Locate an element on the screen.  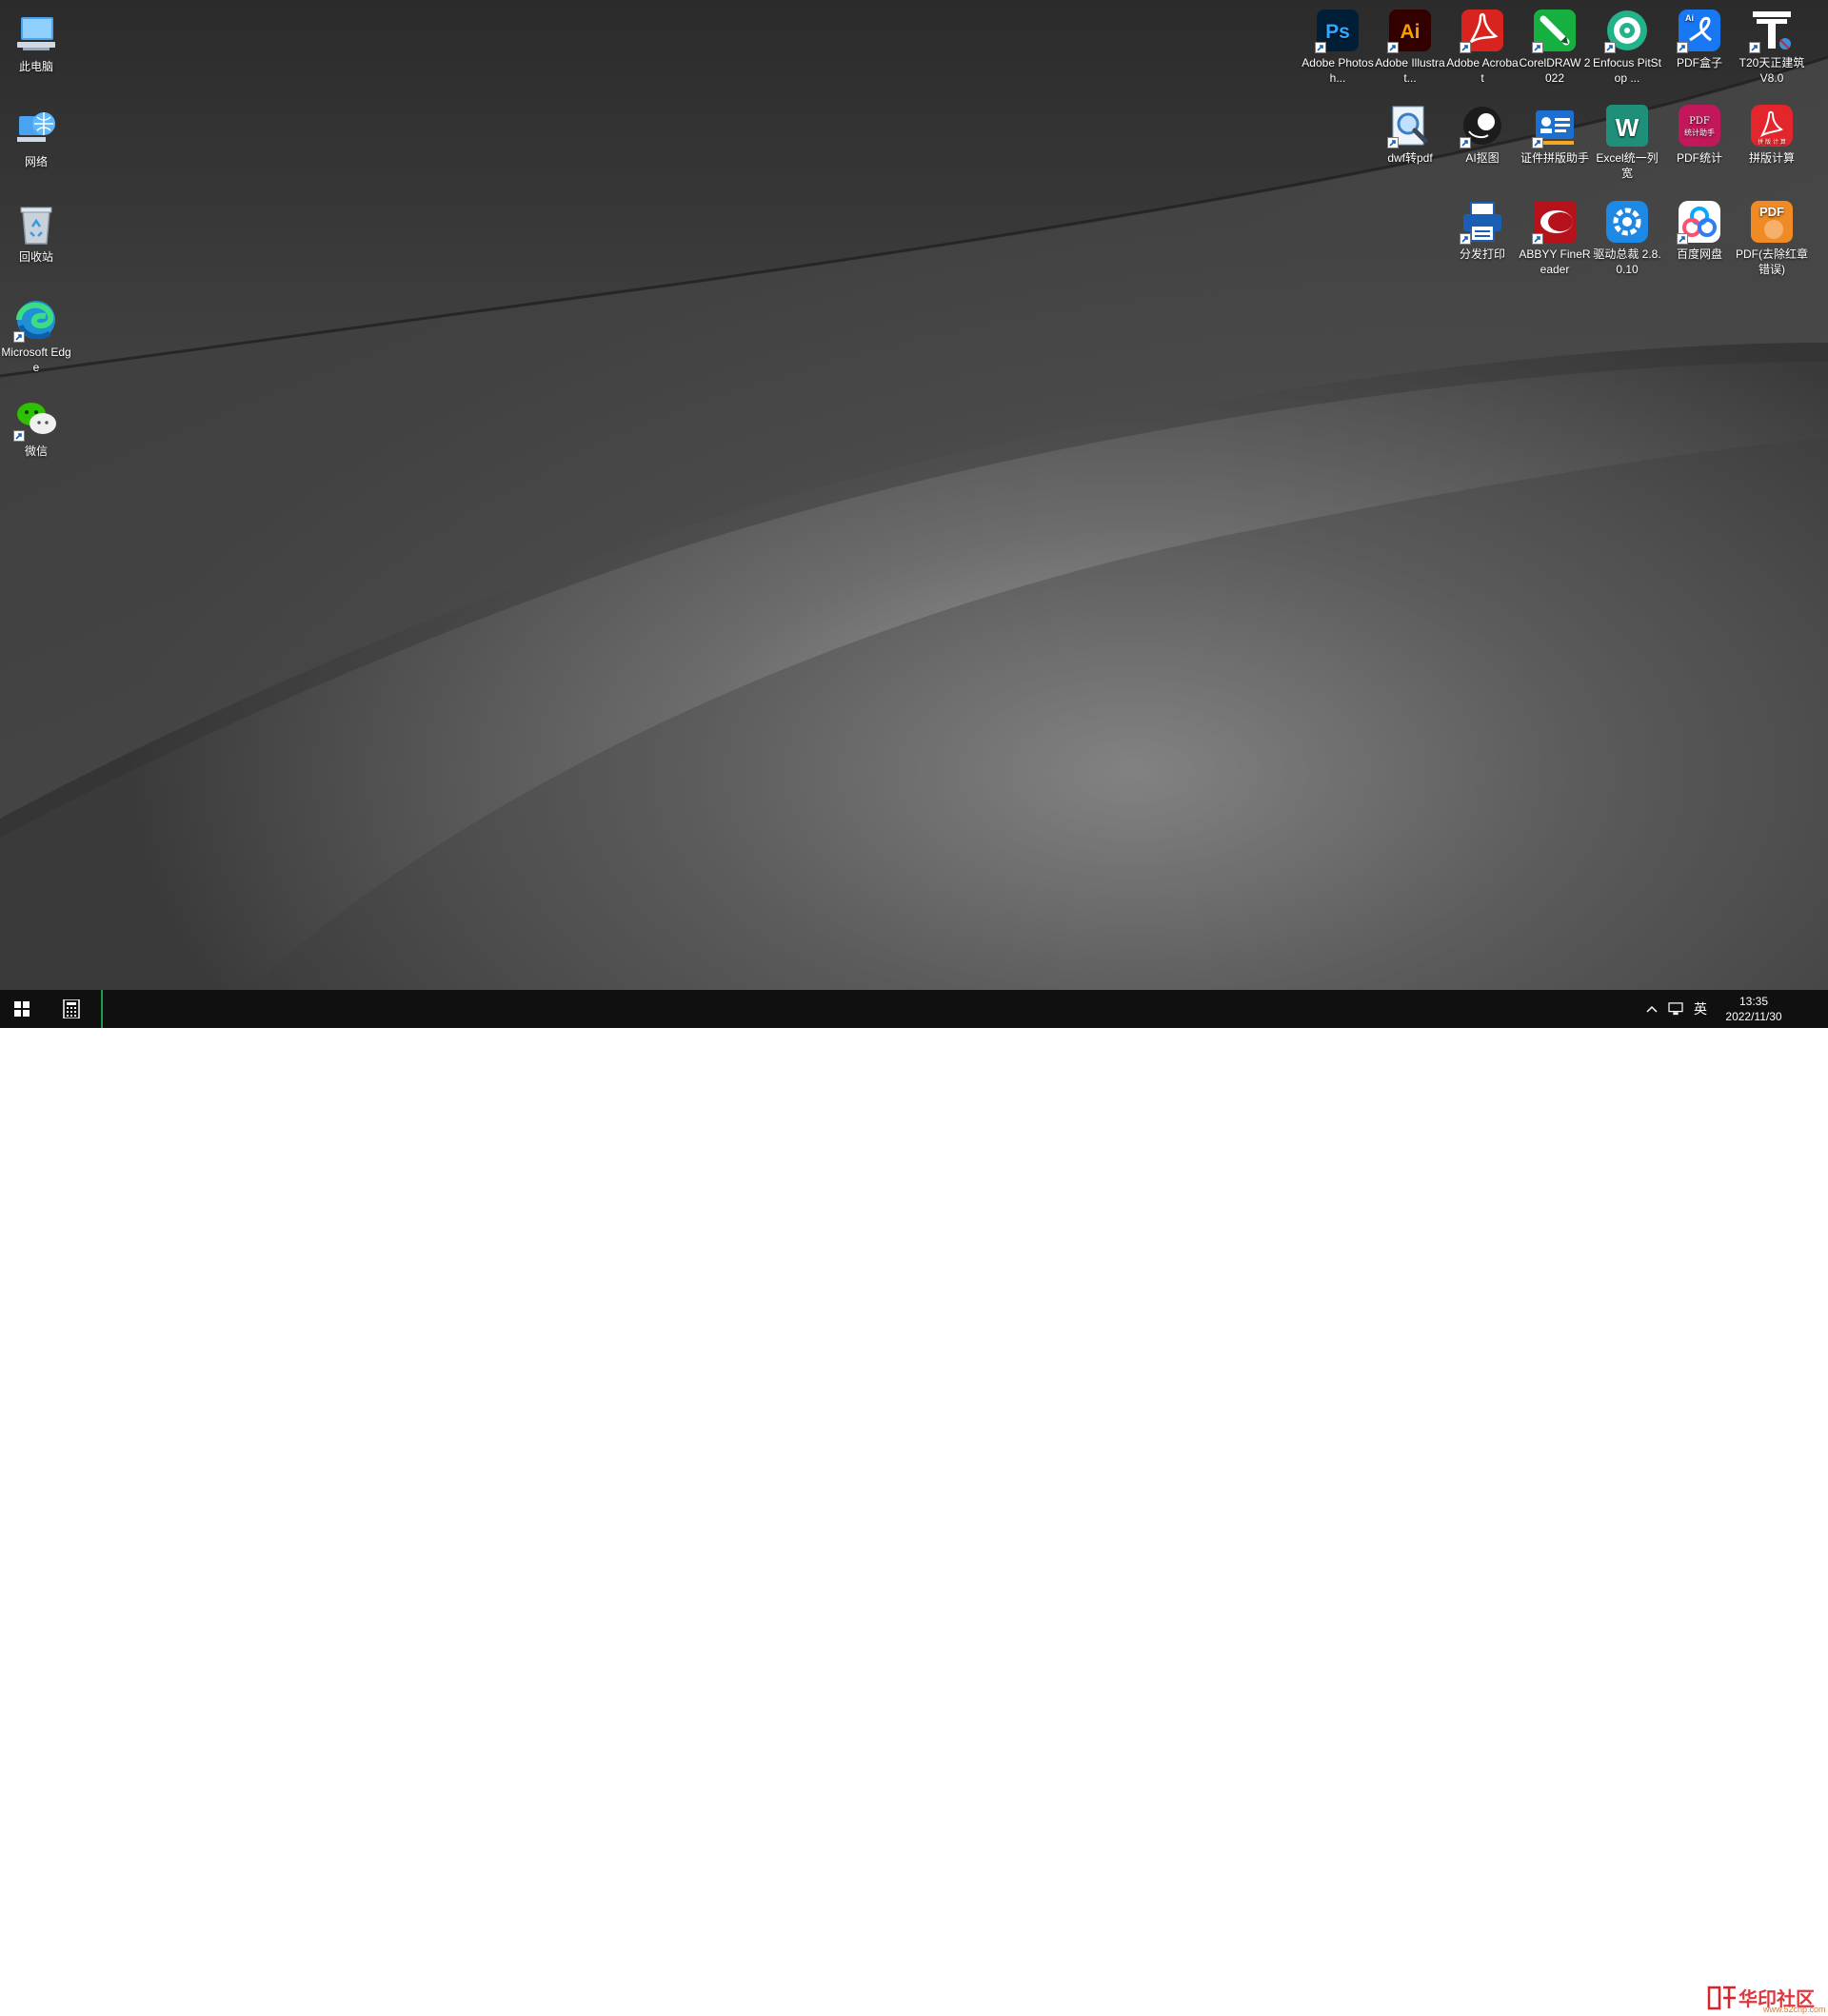
icon-label: 网络 is located at coordinates (36, 162).